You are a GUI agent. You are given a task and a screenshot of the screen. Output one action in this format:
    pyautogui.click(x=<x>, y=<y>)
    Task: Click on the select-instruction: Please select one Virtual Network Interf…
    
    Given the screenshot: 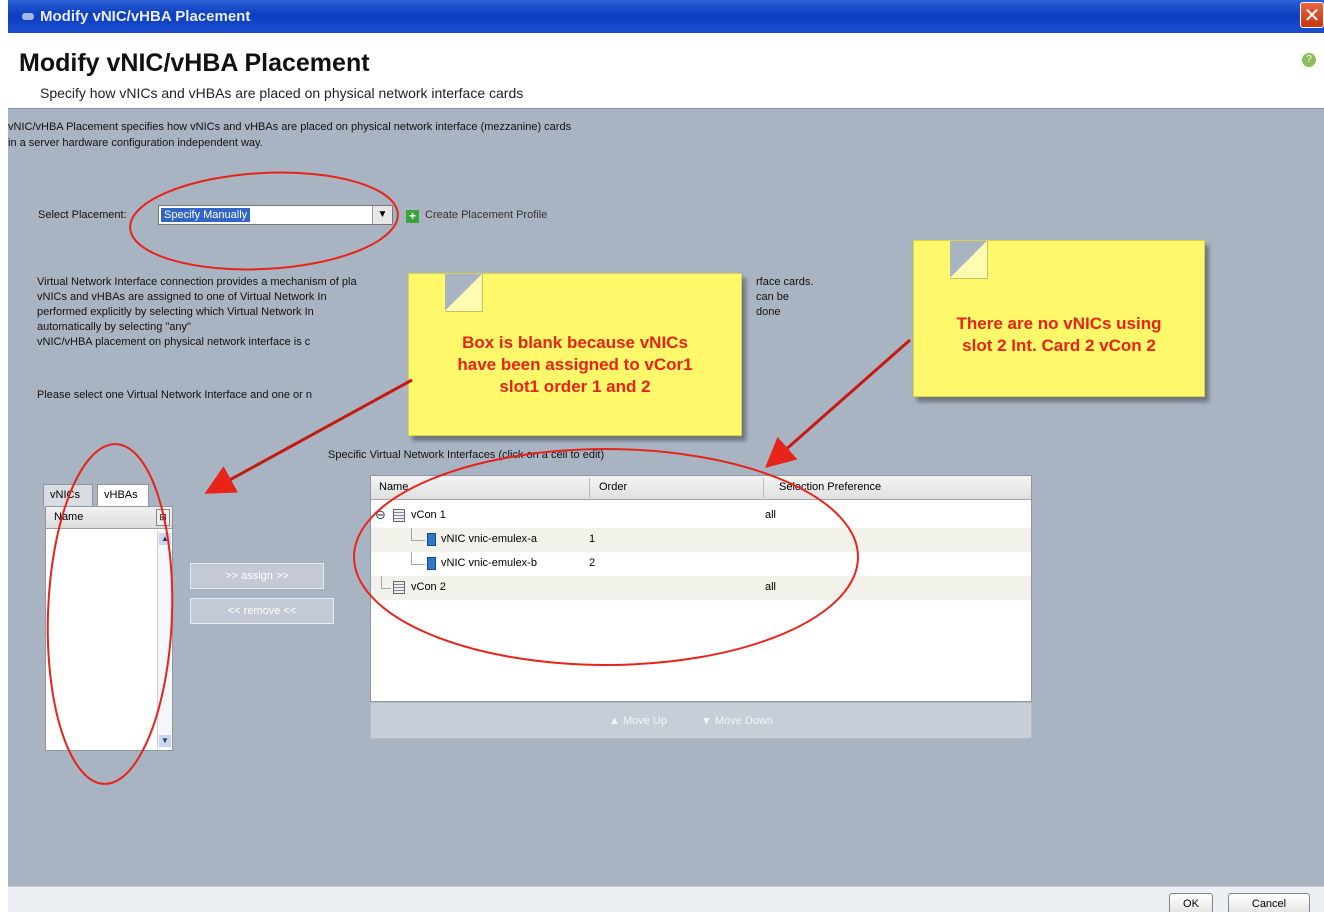 What is the action you would take?
    pyautogui.click(x=174, y=395)
    